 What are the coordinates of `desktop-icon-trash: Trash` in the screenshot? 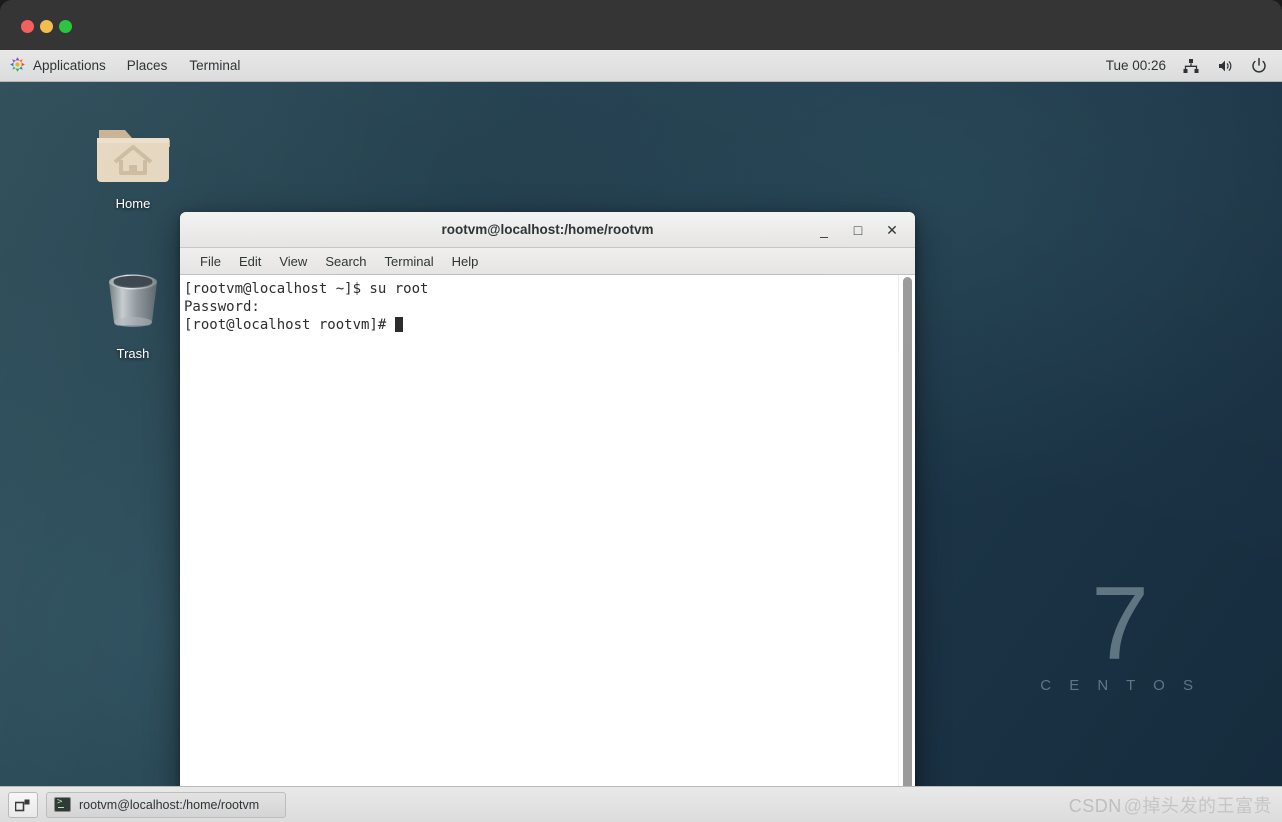 It's located at (133, 310).